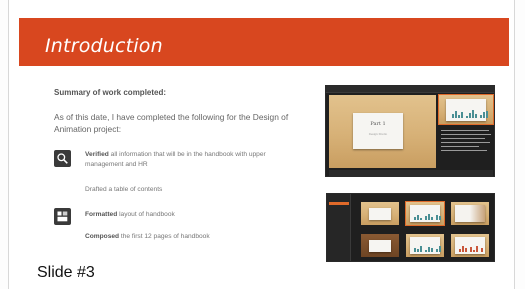 This screenshot has height=289, width=525. I want to click on status-bar, so click(411, 173).